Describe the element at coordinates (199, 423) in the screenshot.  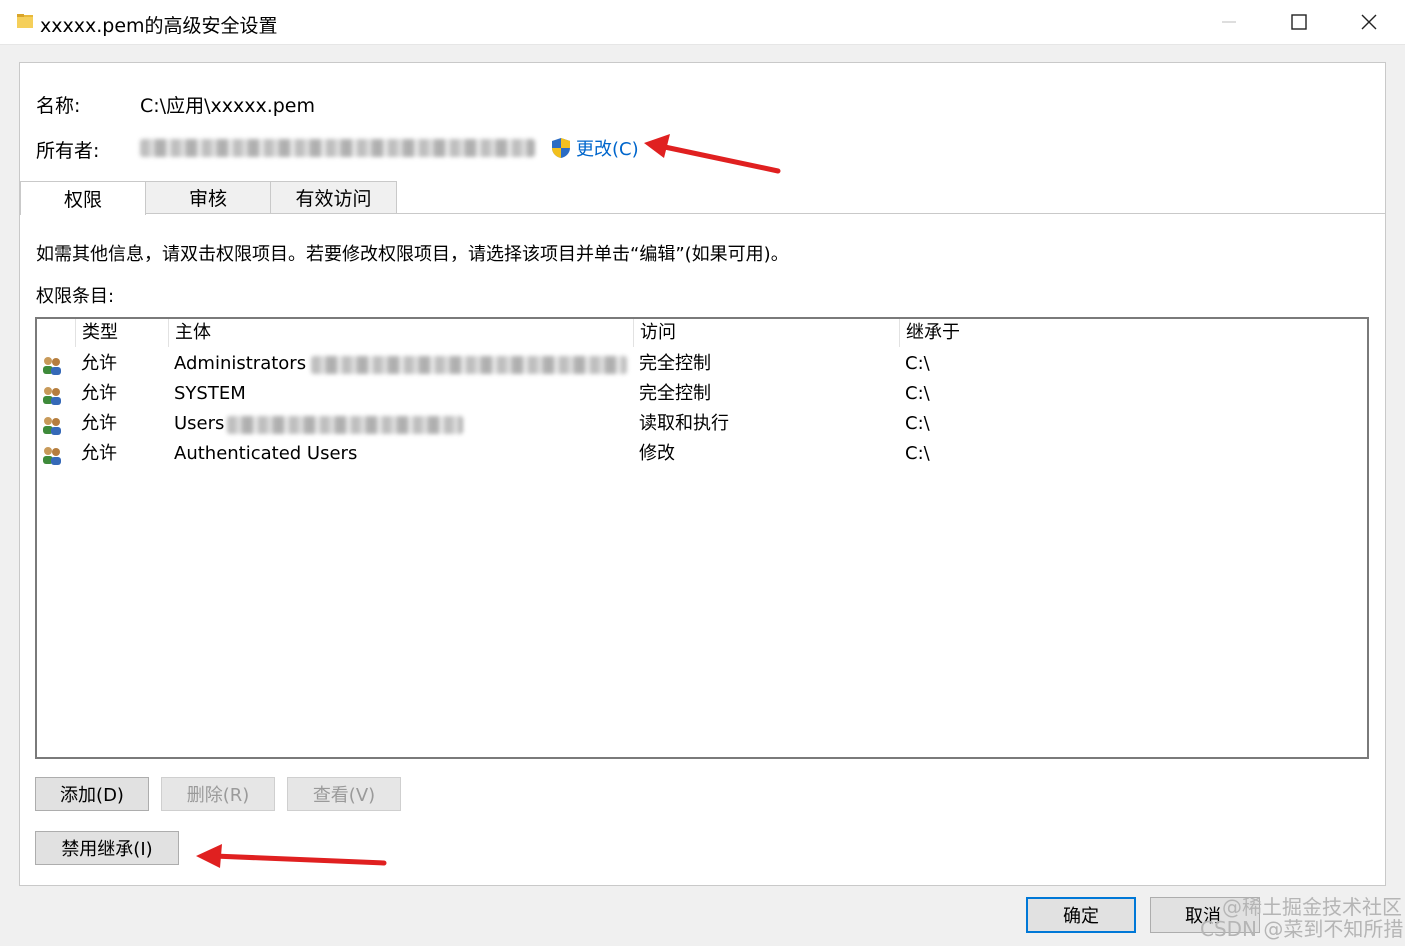
I see `cell-principal: Users` at that location.